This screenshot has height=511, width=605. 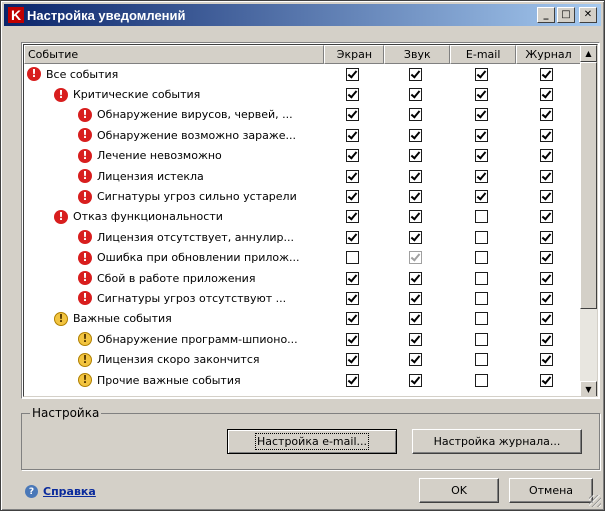 What do you see at coordinates (174, 54) in the screenshot?
I see `column-header-event: Событие` at bounding box center [174, 54].